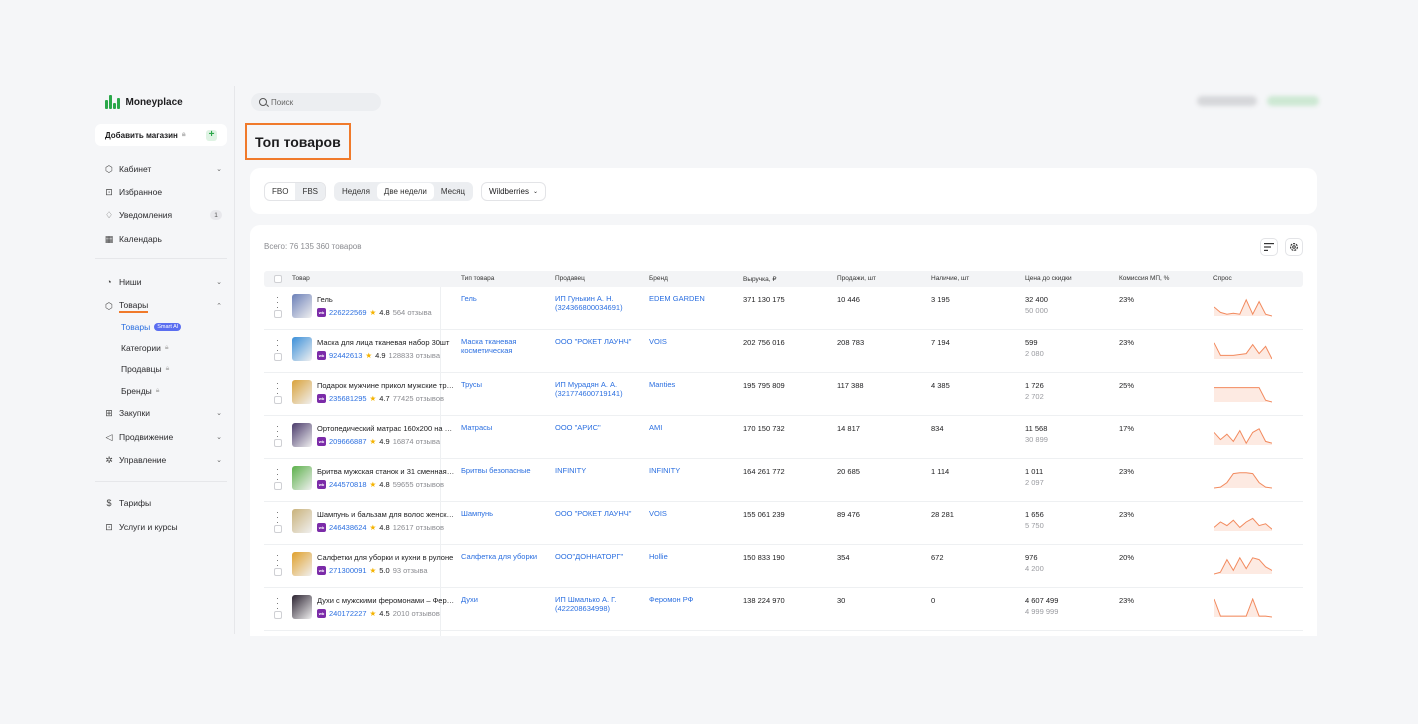 This screenshot has width=1418, height=724. I want to click on seller-link: ИП Гунькин А. Н. (324366800034691), so click(598, 303).